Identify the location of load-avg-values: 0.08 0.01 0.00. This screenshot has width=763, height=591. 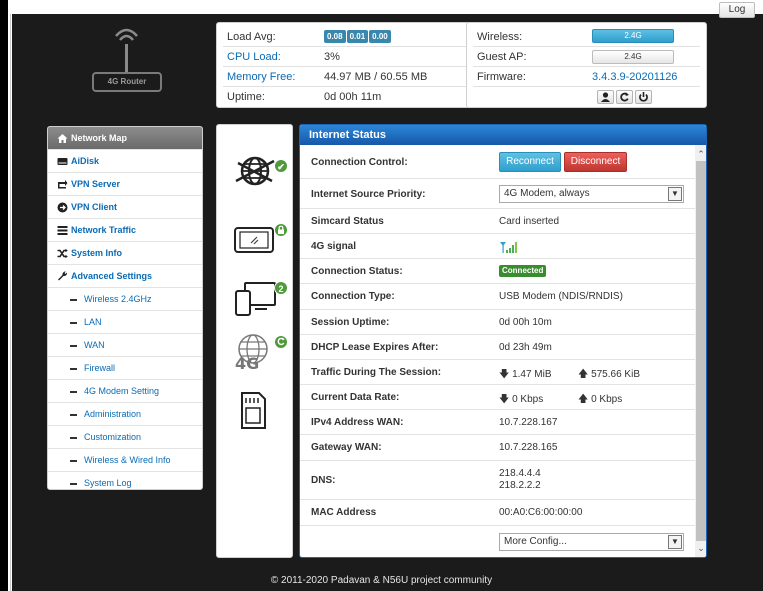
(358, 36).